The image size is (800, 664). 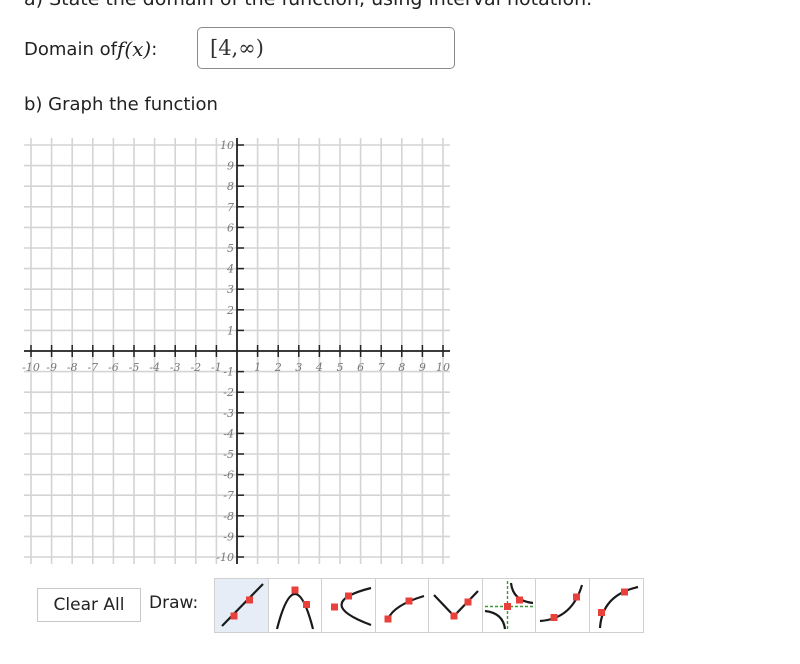 What do you see at coordinates (31, 367) in the screenshot?
I see `x-axis-tick-label: -10` at bounding box center [31, 367].